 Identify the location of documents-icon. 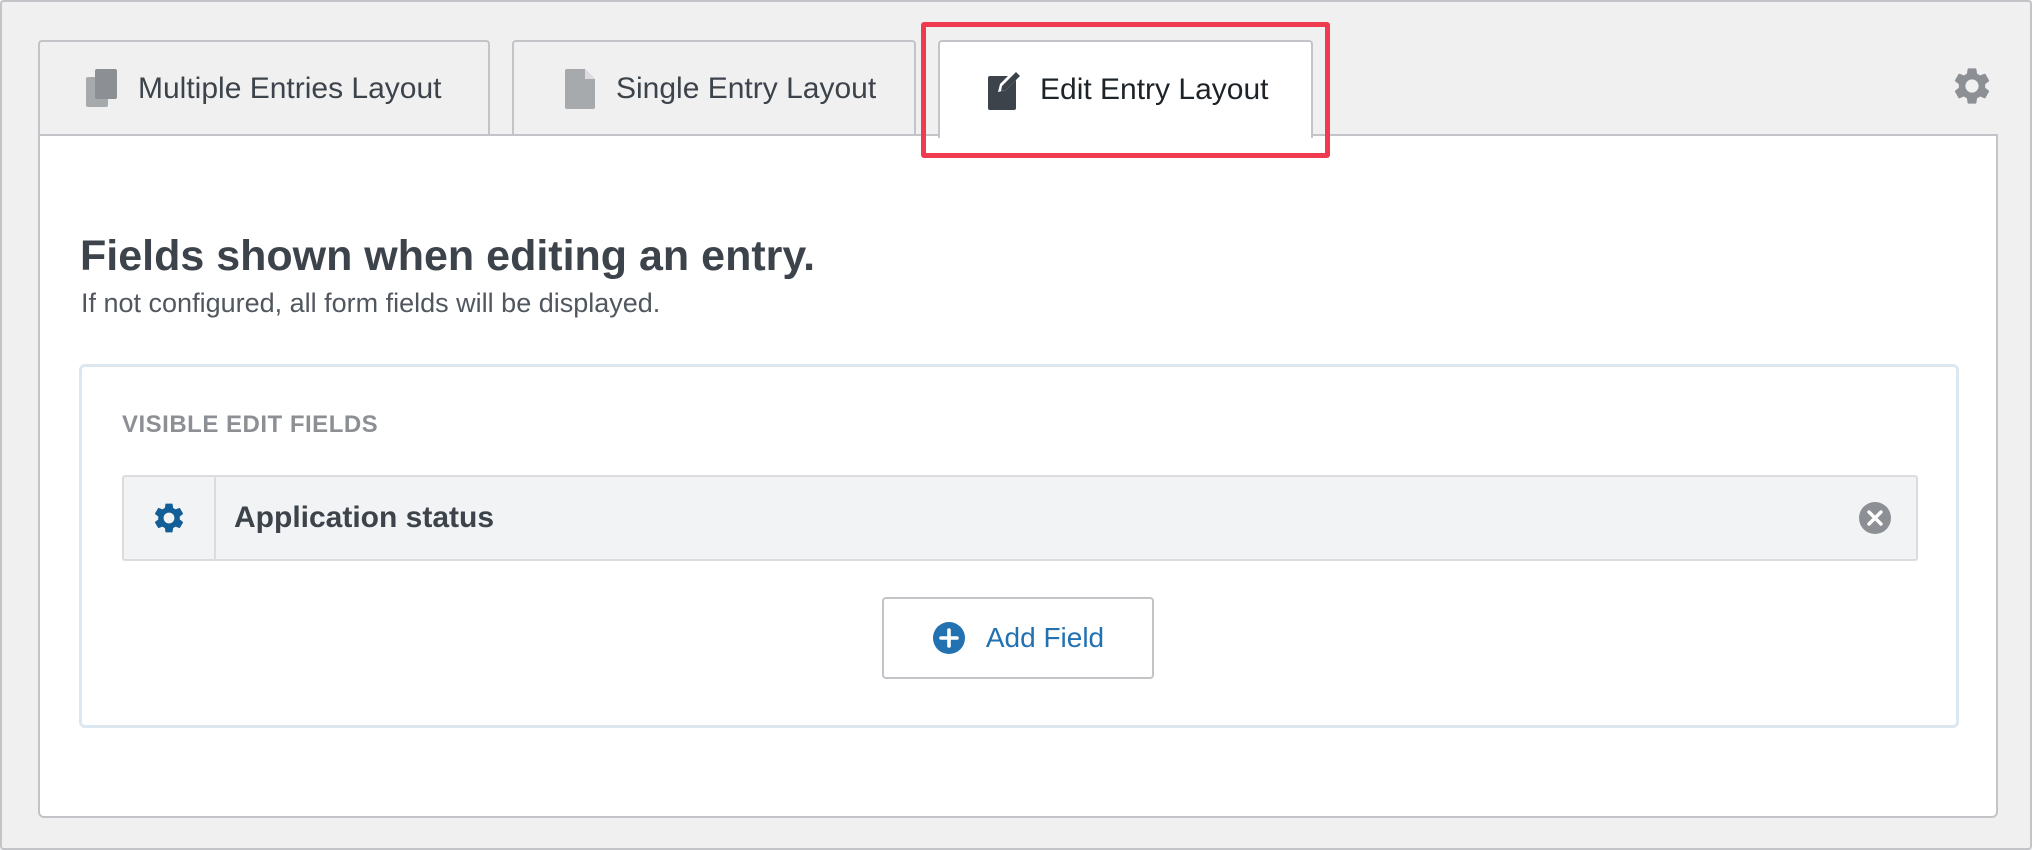
(101, 88).